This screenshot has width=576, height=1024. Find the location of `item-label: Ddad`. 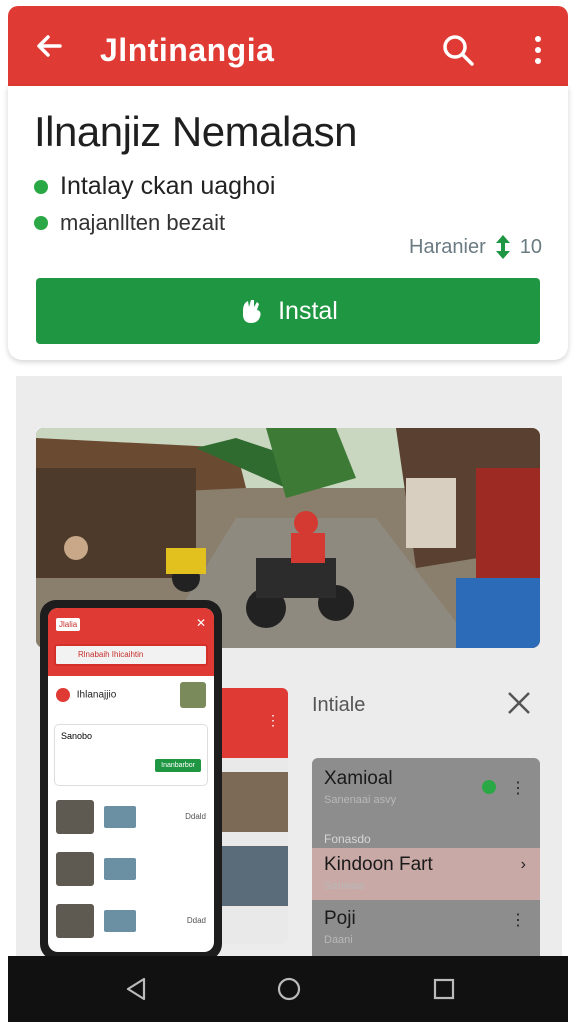

item-label: Ddad is located at coordinates (196, 920).